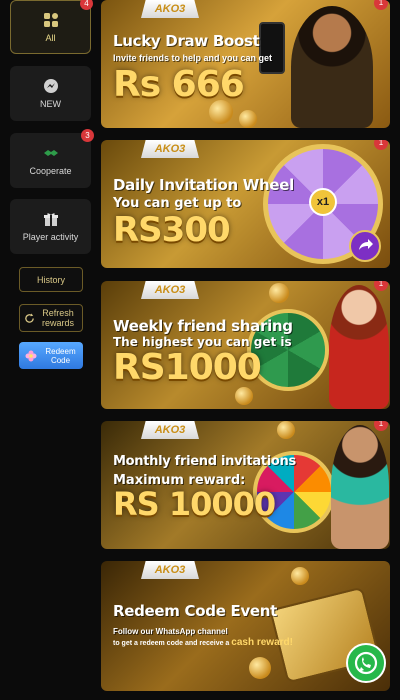  What do you see at coordinates (203, 185) in the screenshot?
I see `banner-title: Daily Invitation Wheel` at bounding box center [203, 185].